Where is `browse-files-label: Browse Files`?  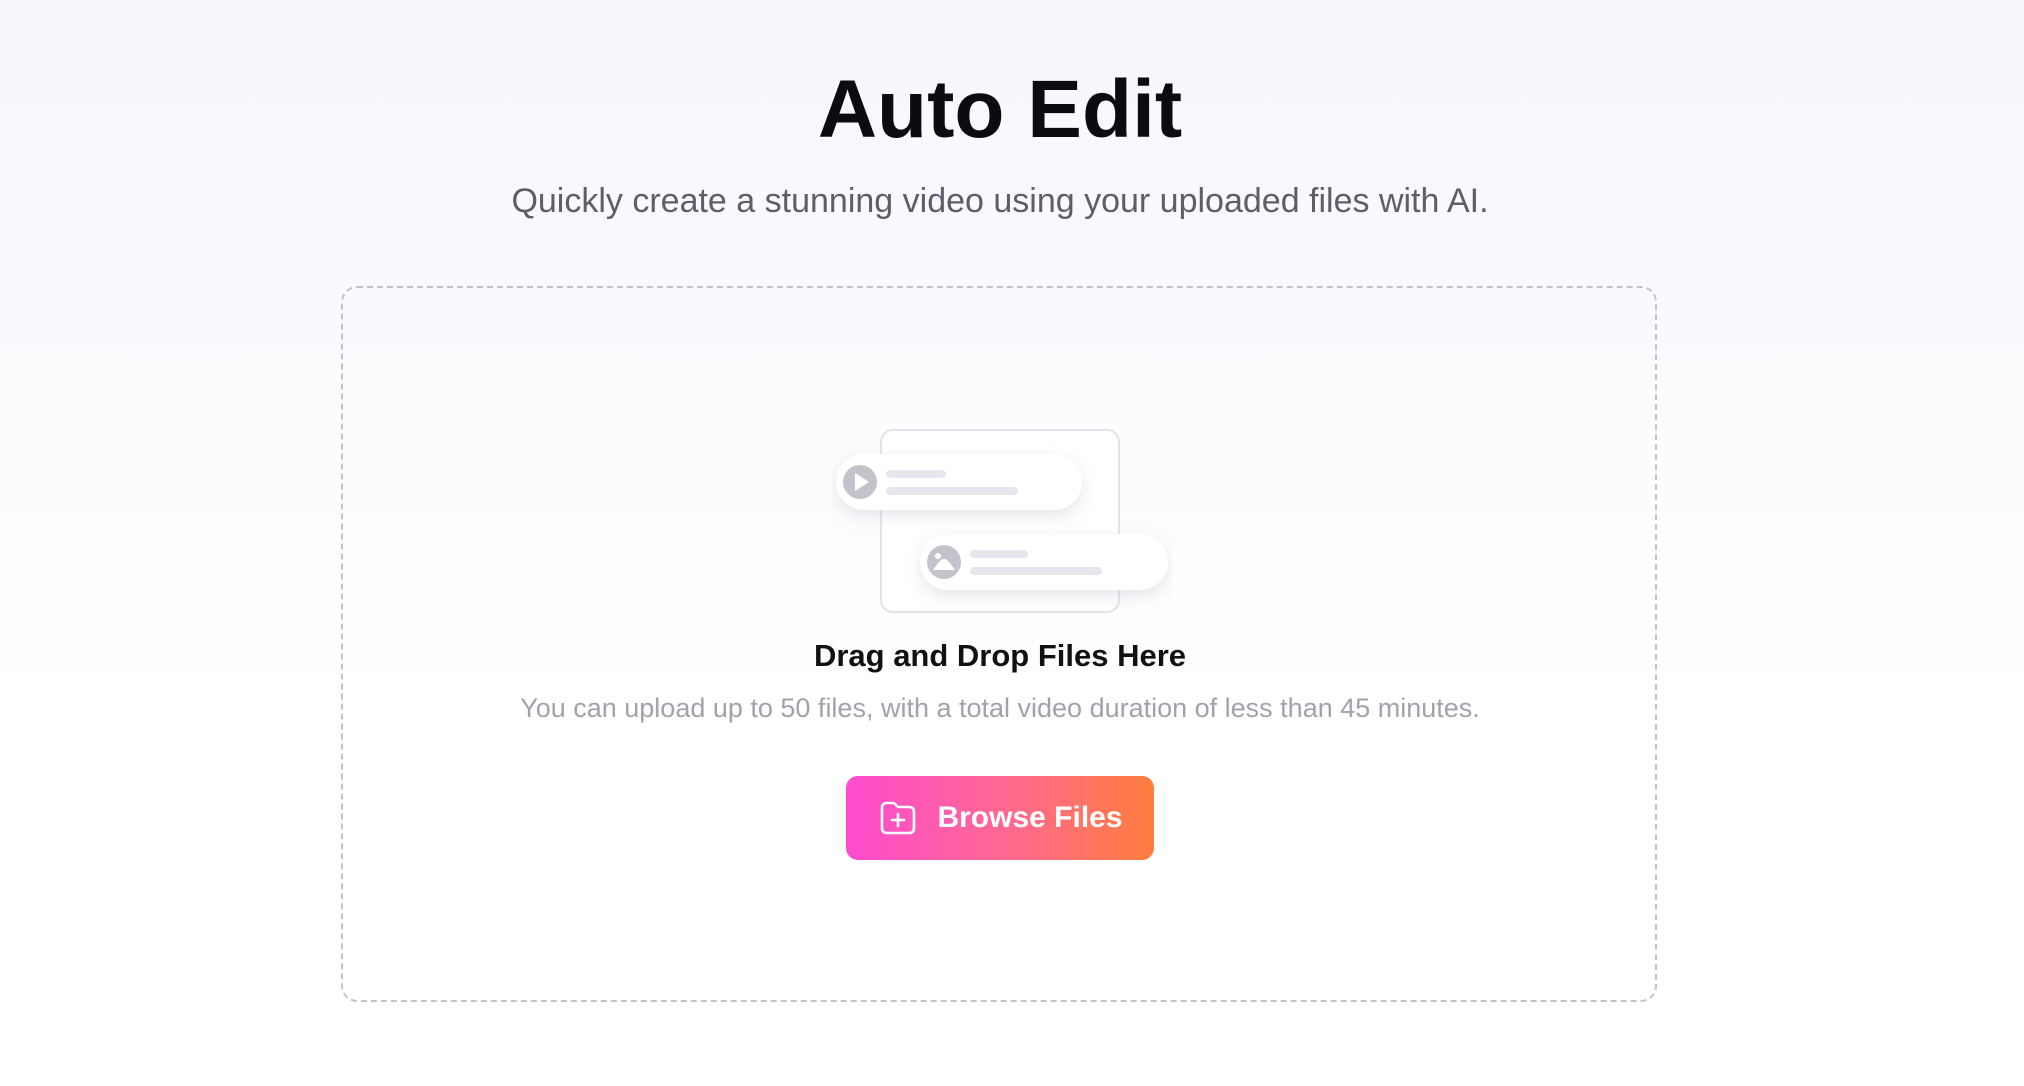 browse-files-label: Browse Files is located at coordinates (1030, 817).